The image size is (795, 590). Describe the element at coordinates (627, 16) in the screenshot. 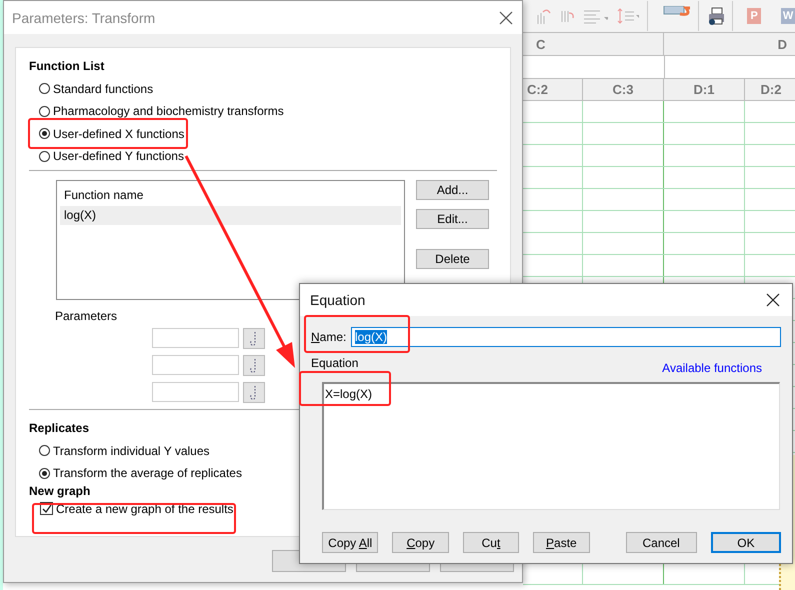

I see `line-spacing-icon` at that location.